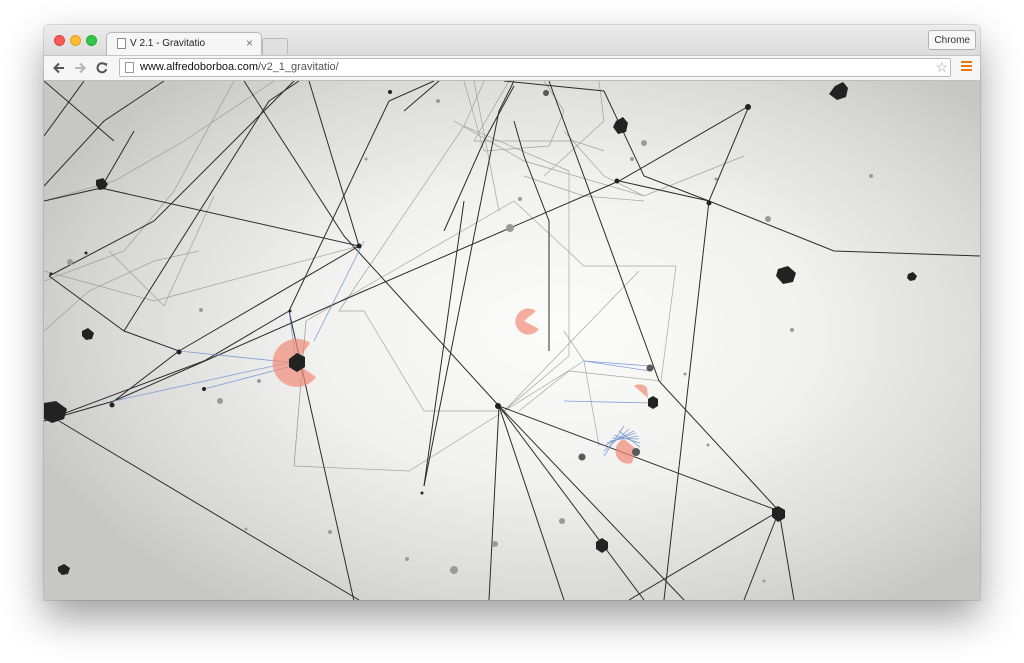  What do you see at coordinates (102, 68) in the screenshot?
I see `reload-icon` at bounding box center [102, 68].